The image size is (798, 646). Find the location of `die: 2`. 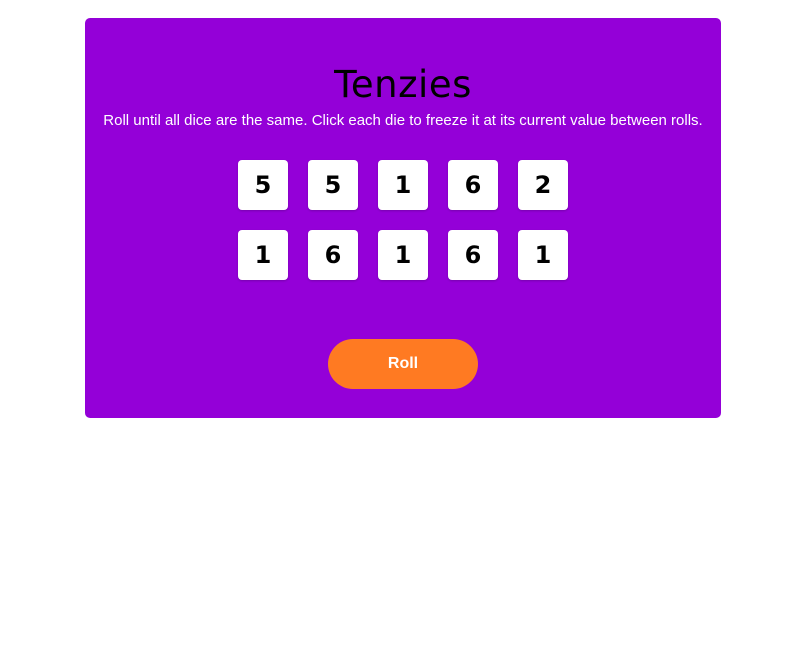

die: 2 is located at coordinates (543, 185).